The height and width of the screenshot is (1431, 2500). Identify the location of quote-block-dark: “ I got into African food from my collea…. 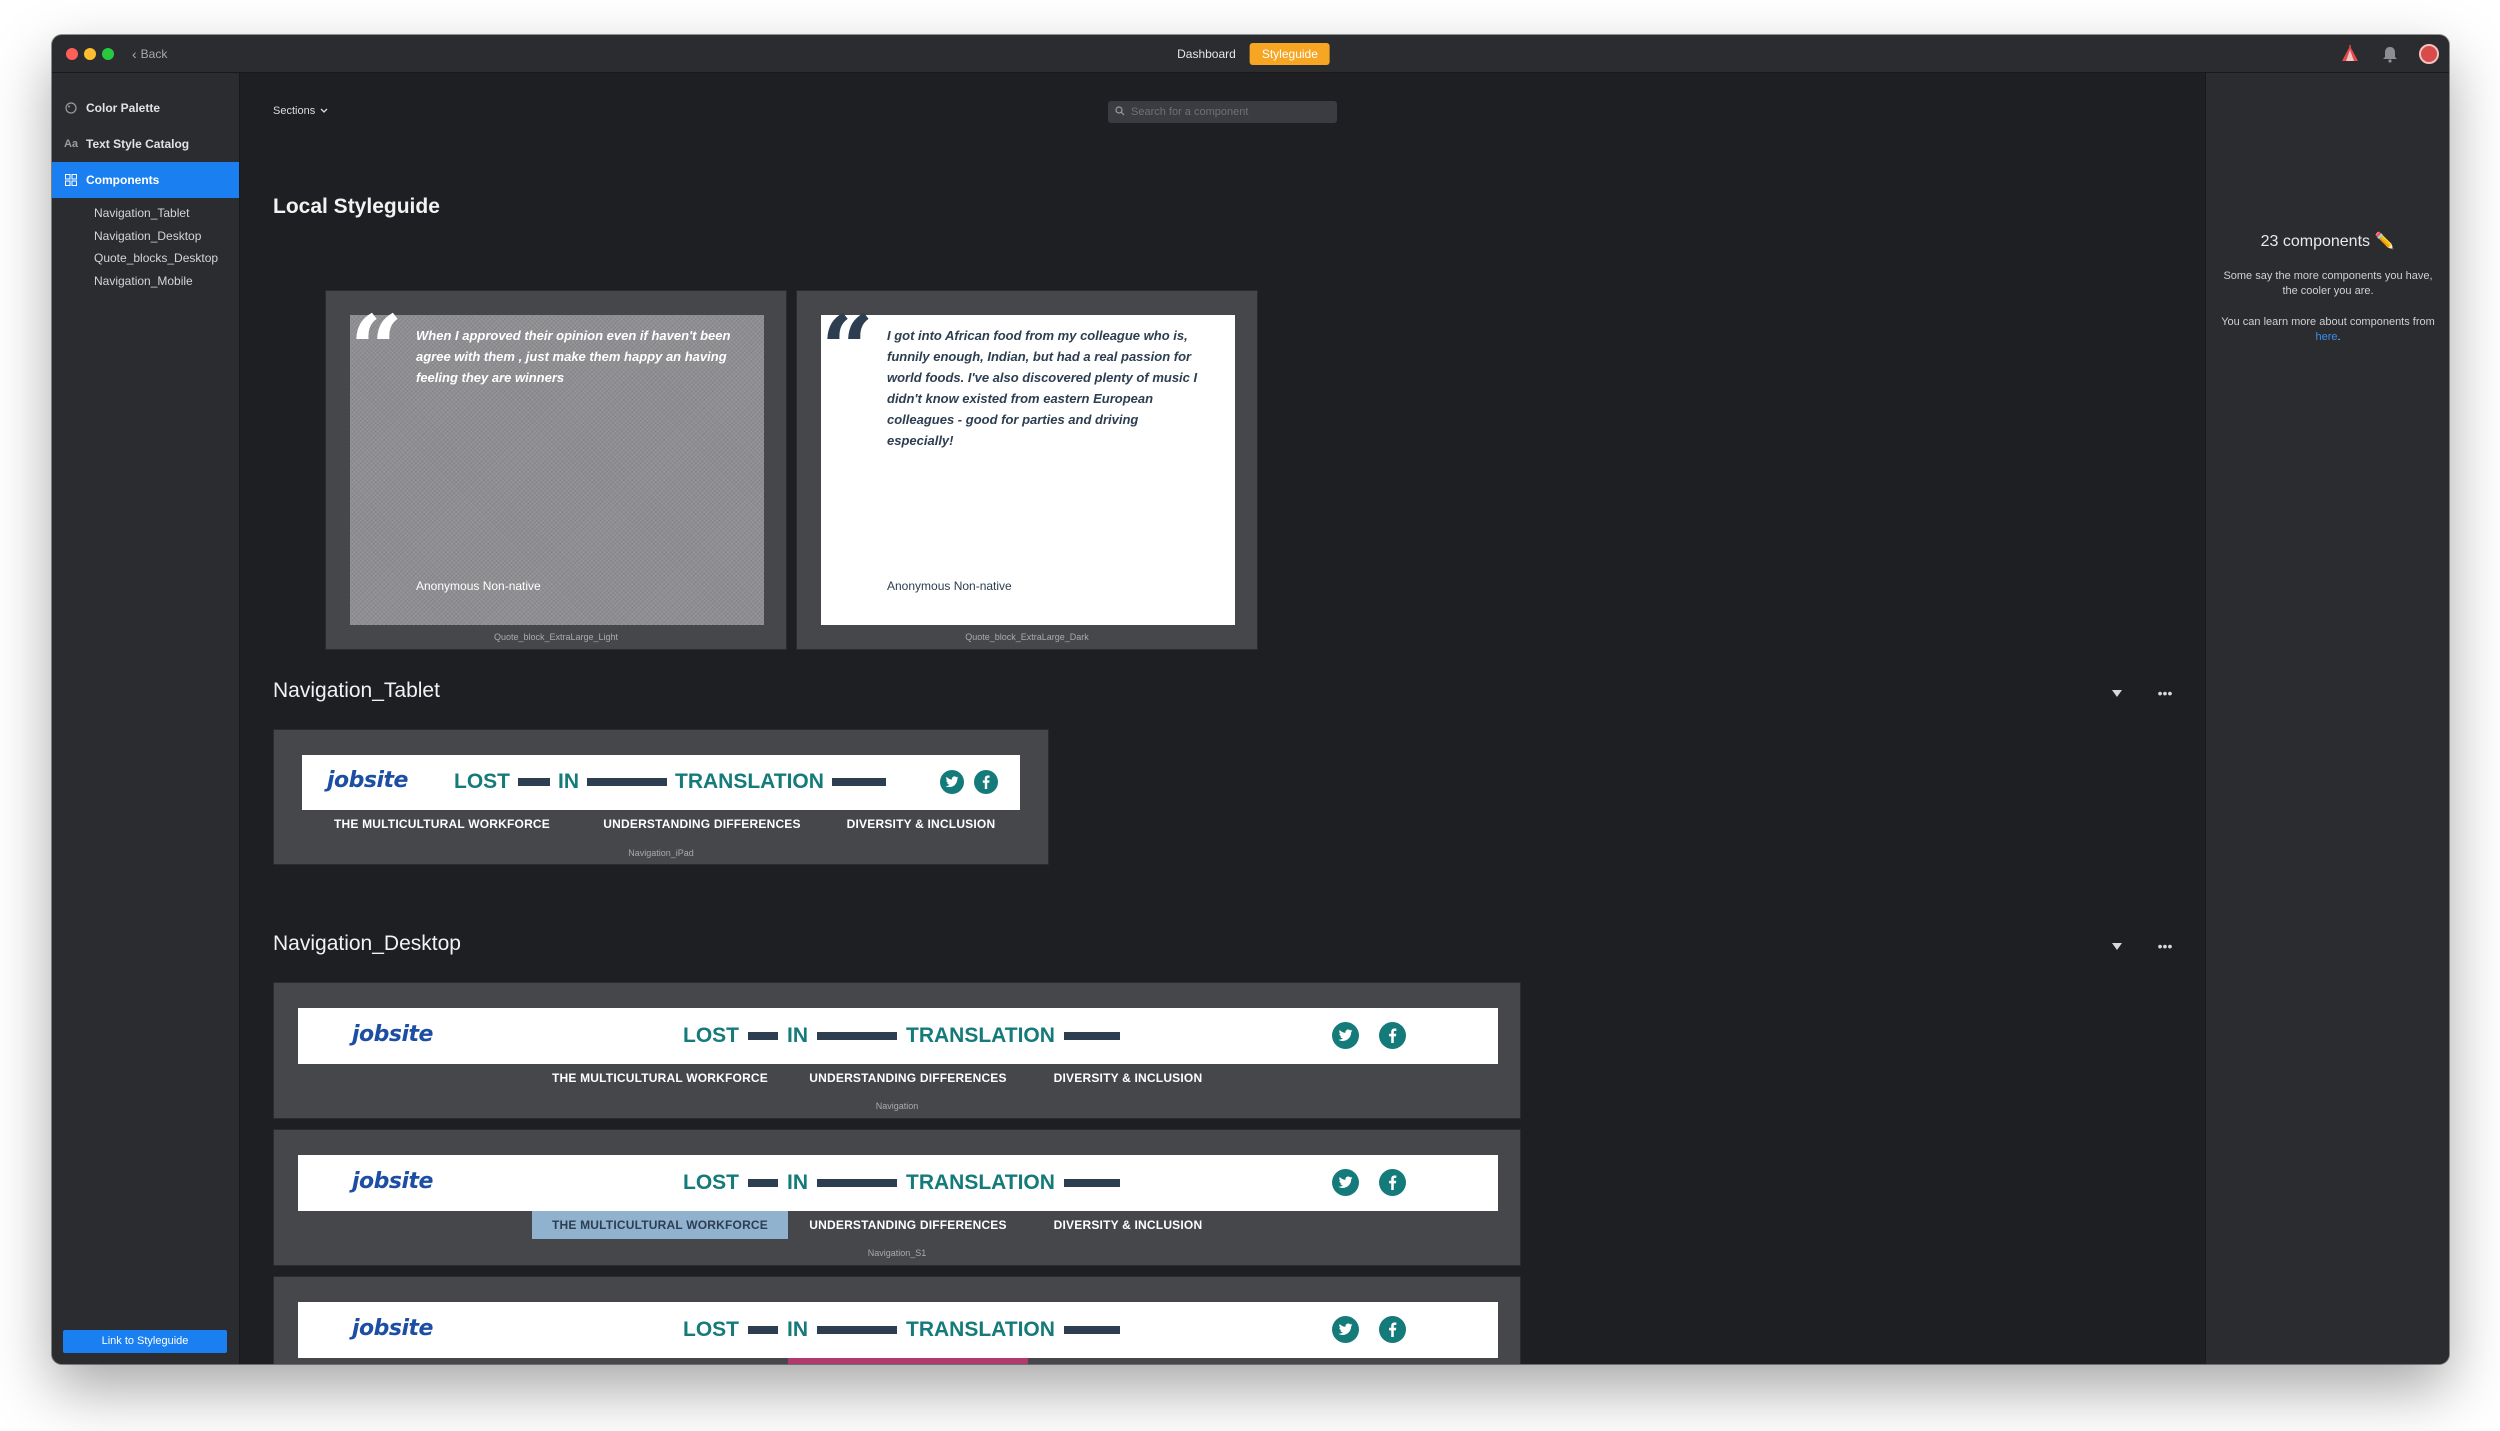
(1028, 464).